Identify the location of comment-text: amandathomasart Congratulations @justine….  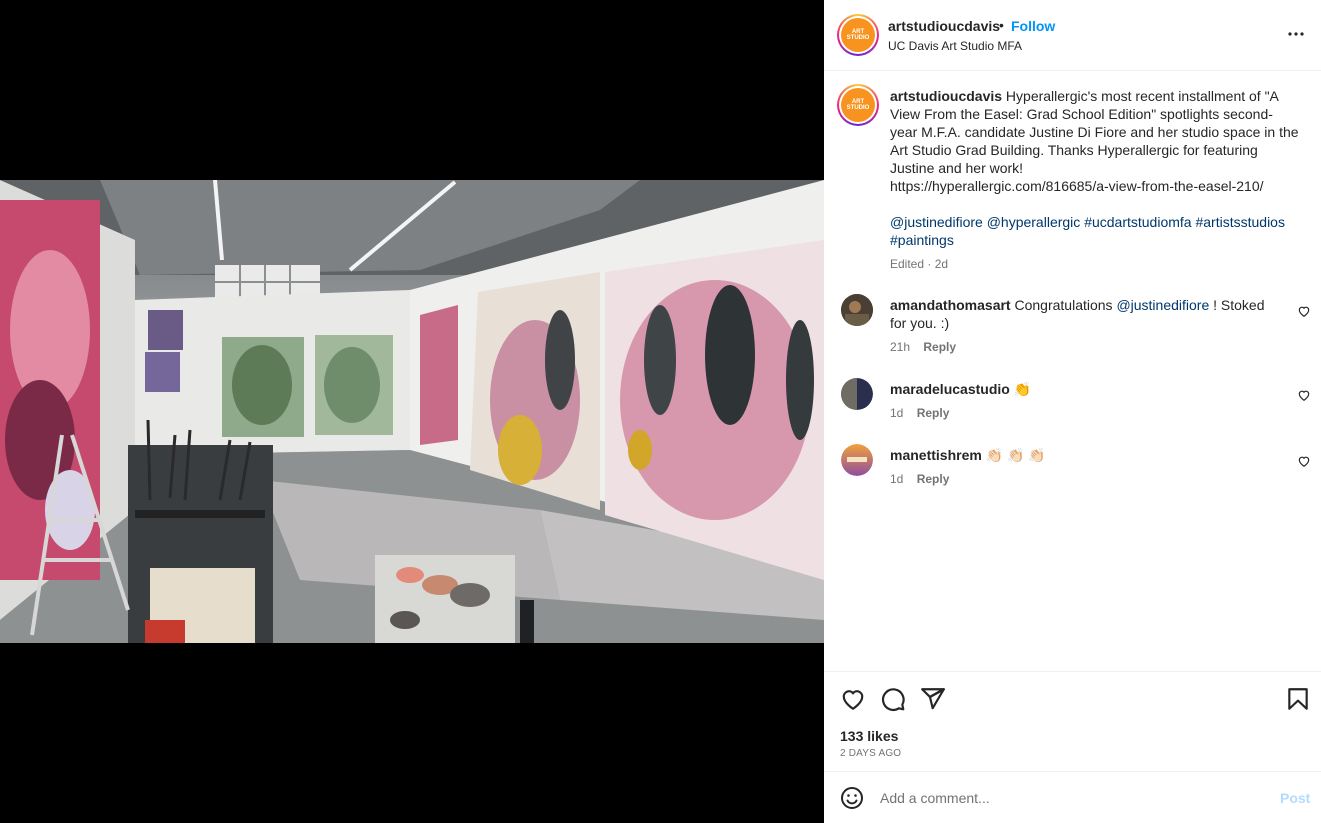
(1085, 314).